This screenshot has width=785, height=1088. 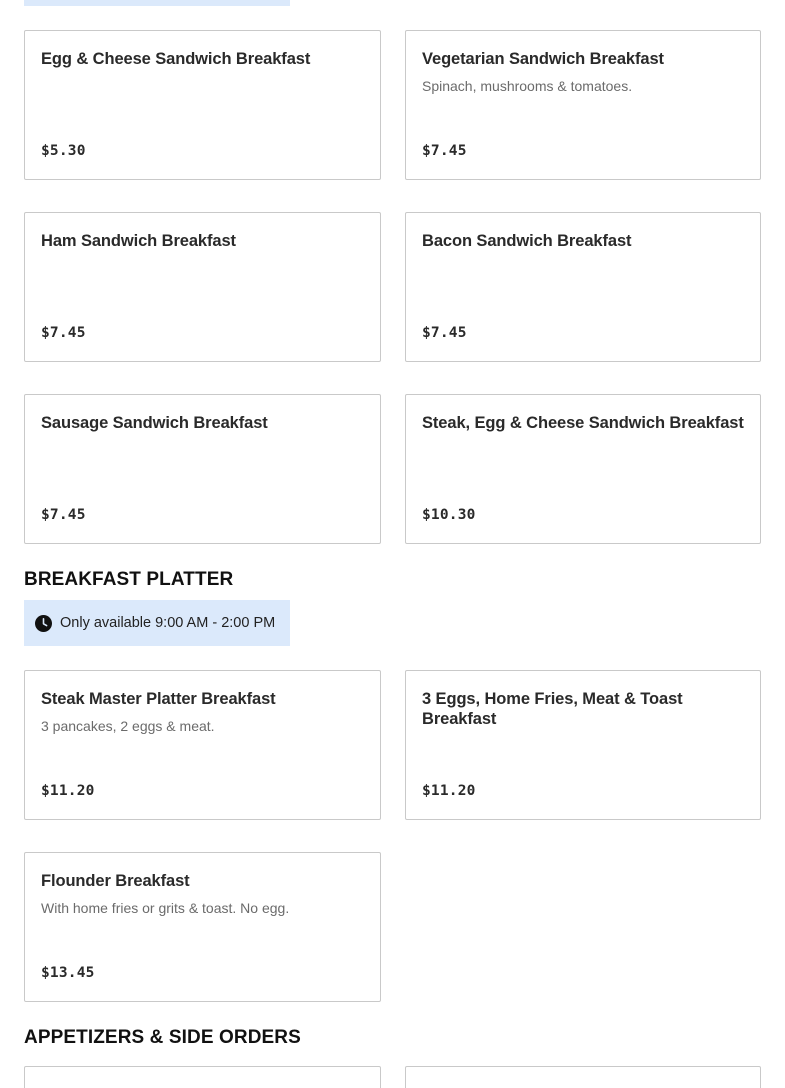 What do you see at coordinates (168, 623) in the screenshot?
I see `availability-text: Only available 9:00 AM - 2:00 PM` at bounding box center [168, 623].